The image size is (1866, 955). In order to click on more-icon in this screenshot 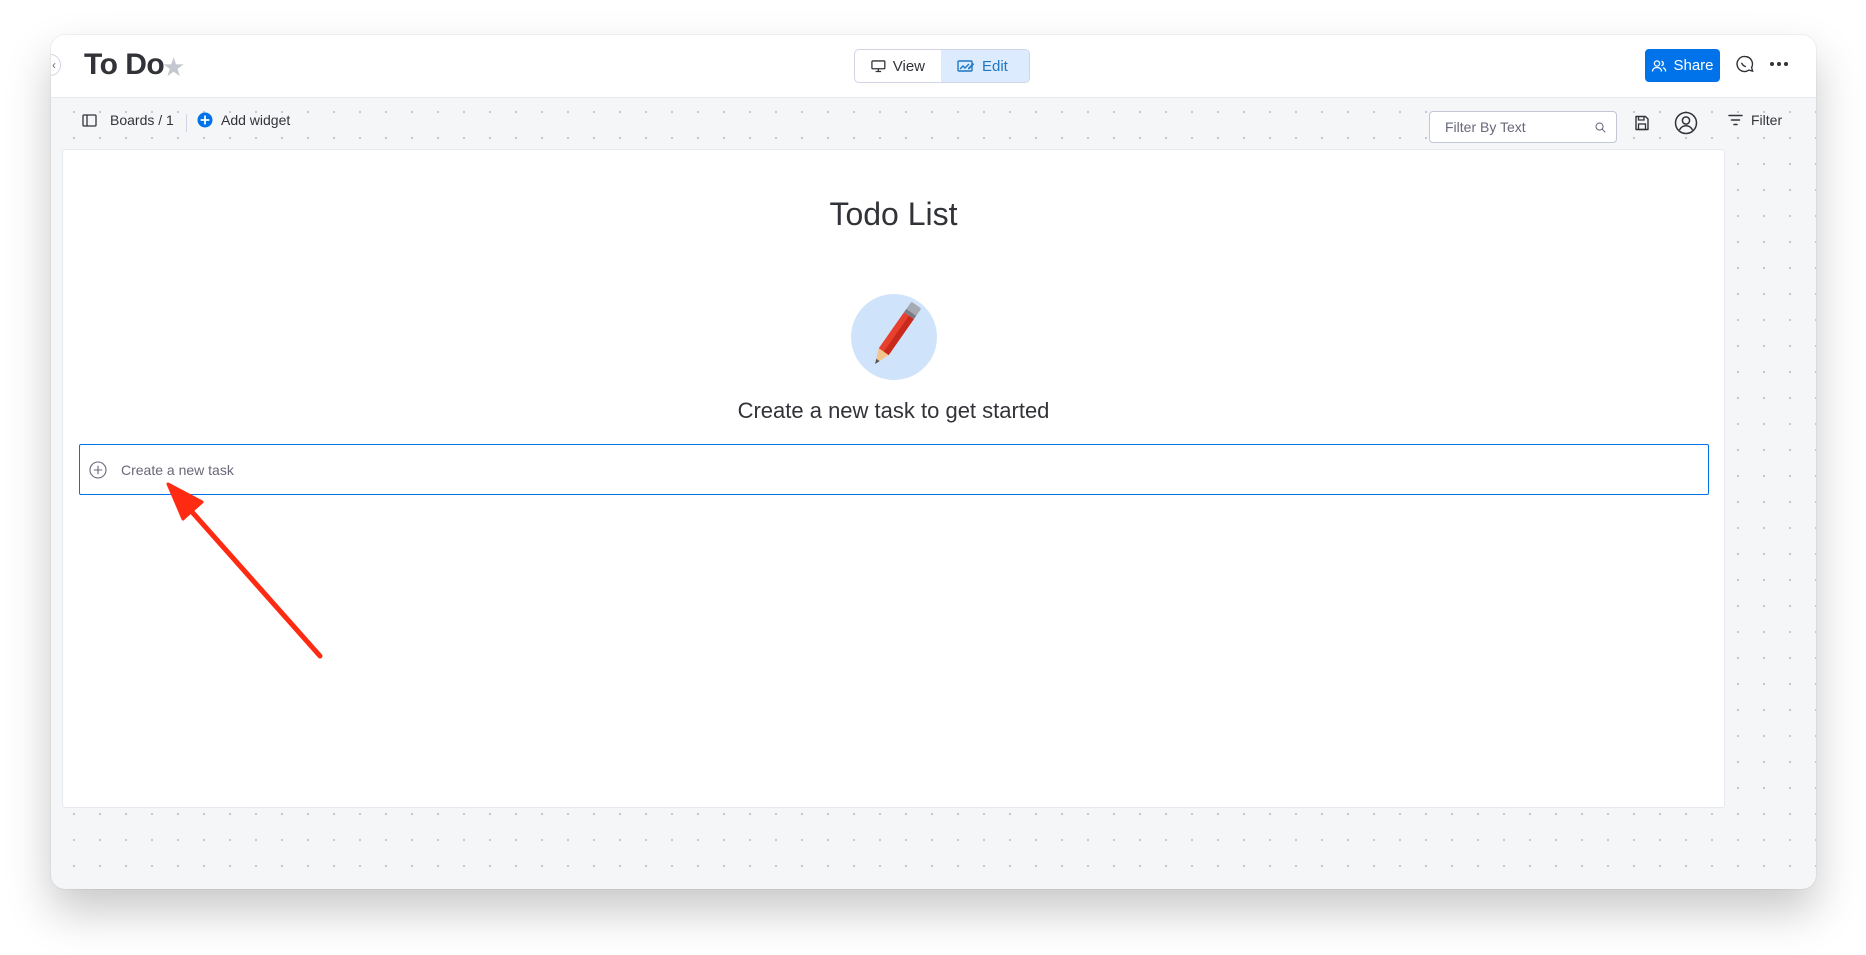, I will do `click(1779, 64)`.